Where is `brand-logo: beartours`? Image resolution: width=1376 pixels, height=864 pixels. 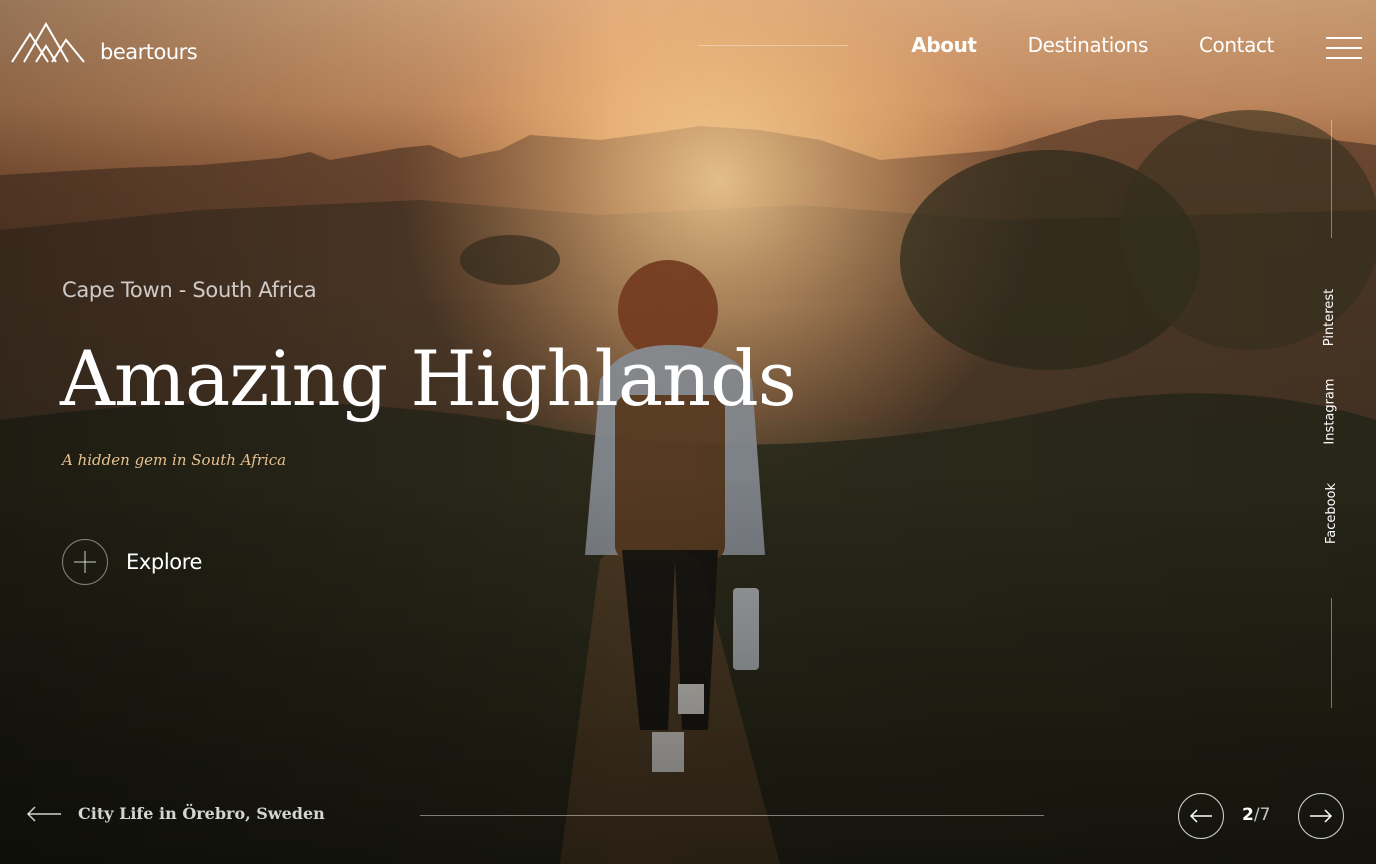
brand-logo: beartours is located at coordinates (104, 43).